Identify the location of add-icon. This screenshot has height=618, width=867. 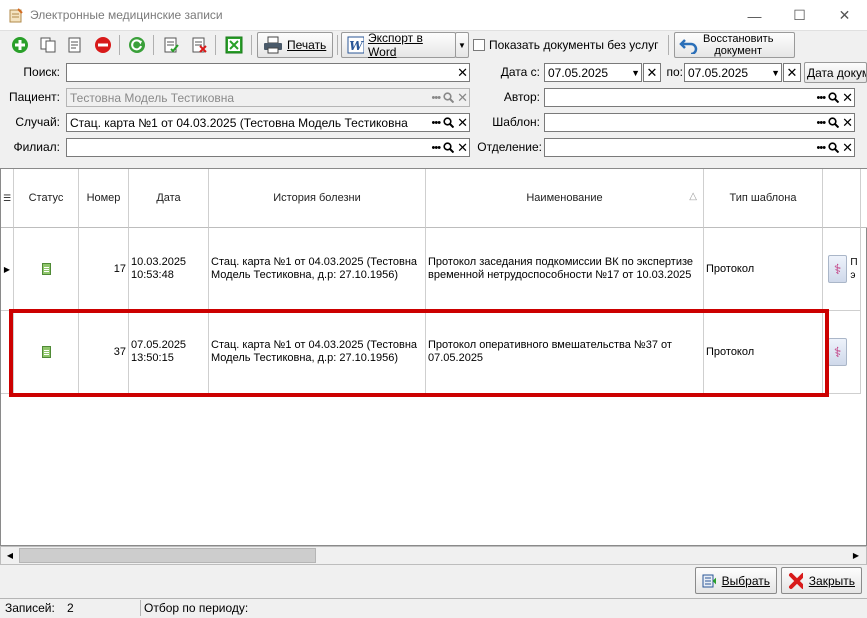
(20, 45).